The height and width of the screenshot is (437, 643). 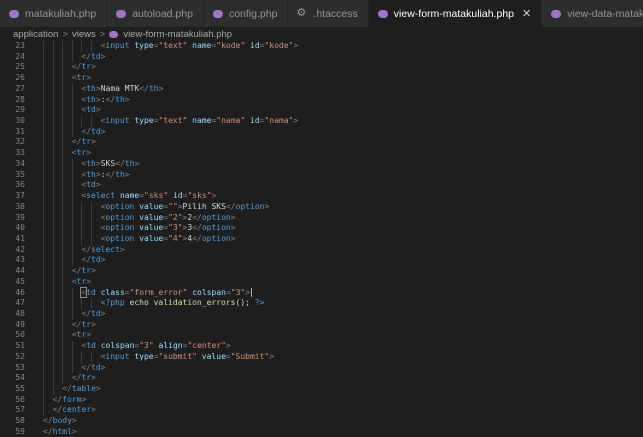 What do you see at coordinates (155, 13) in the screenshot?
I see `tab-autoload-php: autoload.php` at bounding box center [155, 13].